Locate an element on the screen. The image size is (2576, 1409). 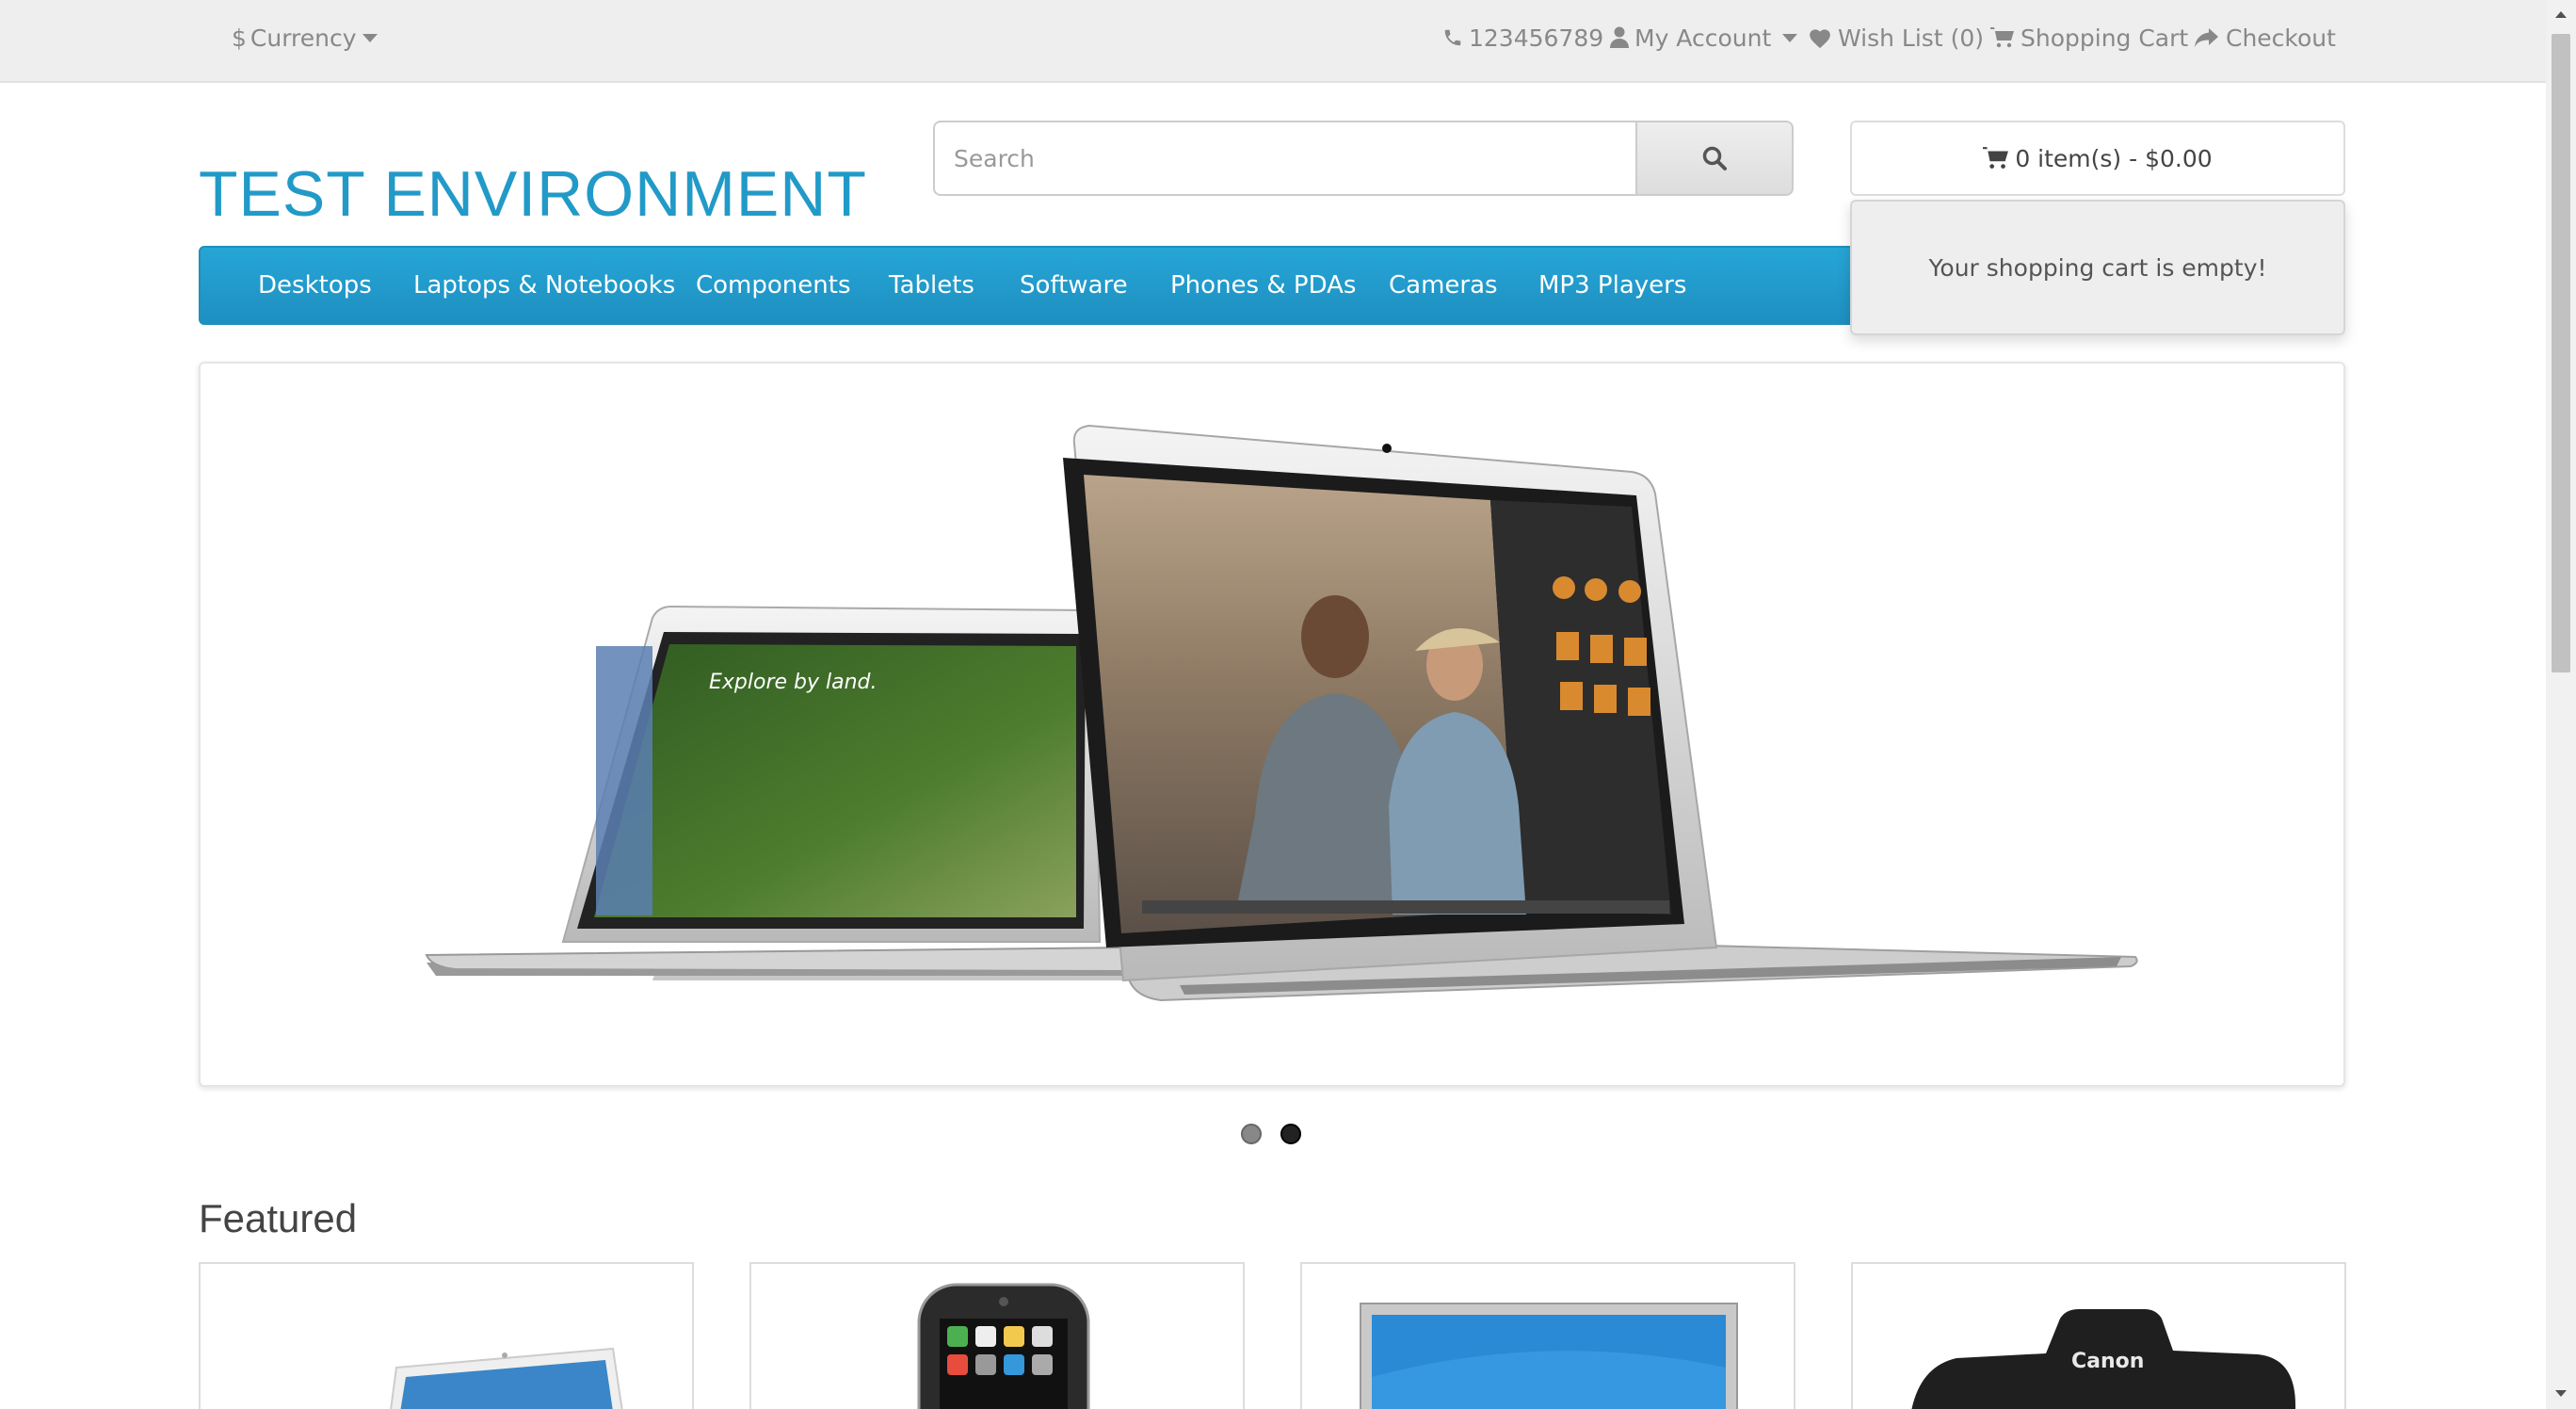
explore-by-land-text: Explore by land. is located at coordinates (793, 682).